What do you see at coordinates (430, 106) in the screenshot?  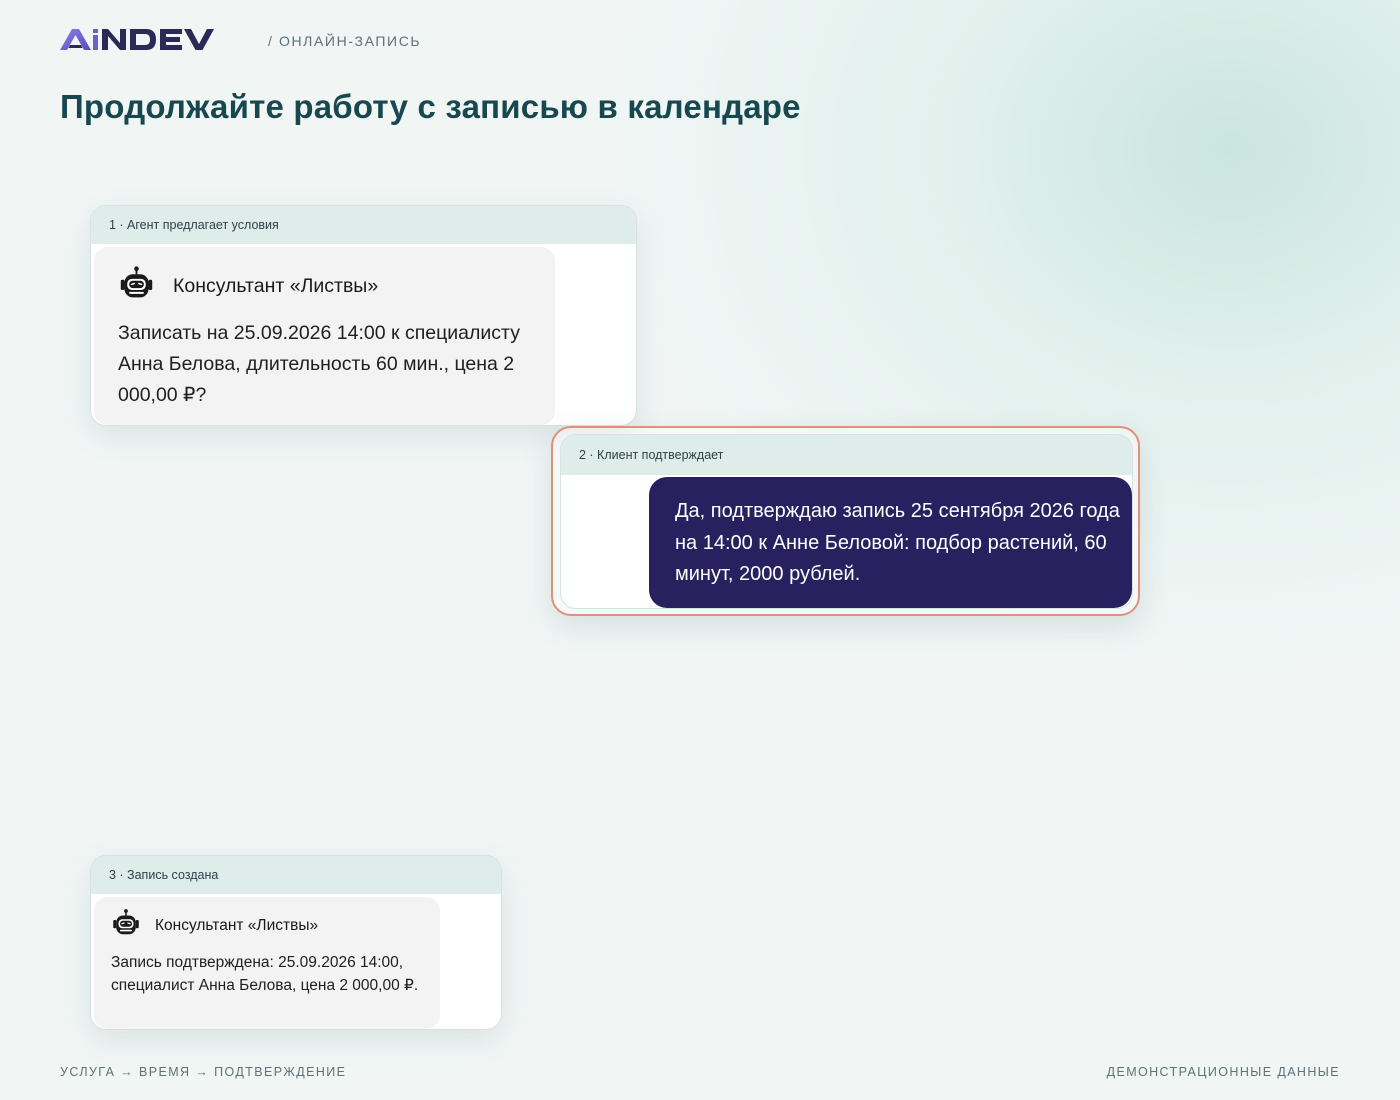 I see `page-title: Продолжайте работу с записью в календаре` at bounding box center [430, 106].